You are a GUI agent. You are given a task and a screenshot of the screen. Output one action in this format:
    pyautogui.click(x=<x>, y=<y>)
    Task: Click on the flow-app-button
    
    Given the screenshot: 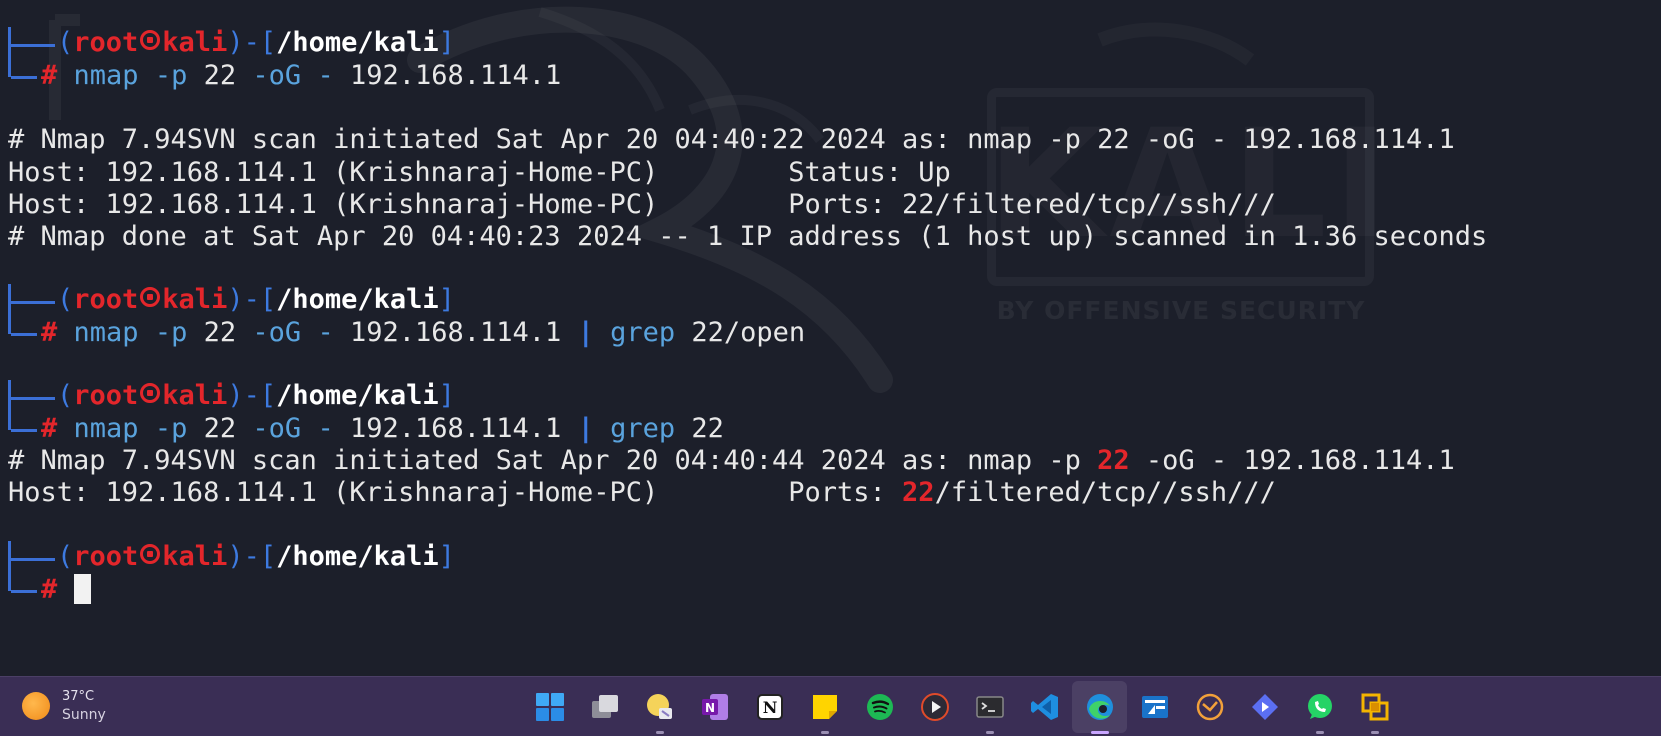 What is the action you would take?
    pyautogui.click(x=1154, y=706)
    